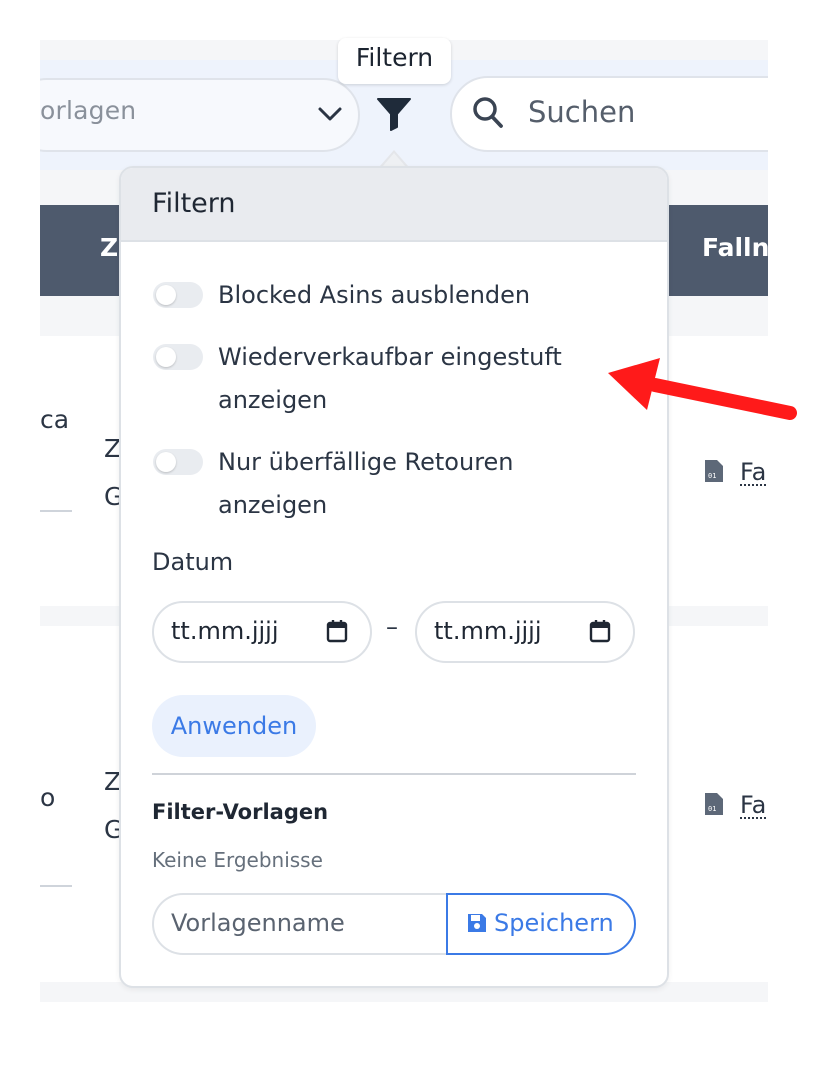  What do you see at coordinates (55, 419) in the screenshot?
I see `row-cell-left: ca` at bounding box center [55, 419].